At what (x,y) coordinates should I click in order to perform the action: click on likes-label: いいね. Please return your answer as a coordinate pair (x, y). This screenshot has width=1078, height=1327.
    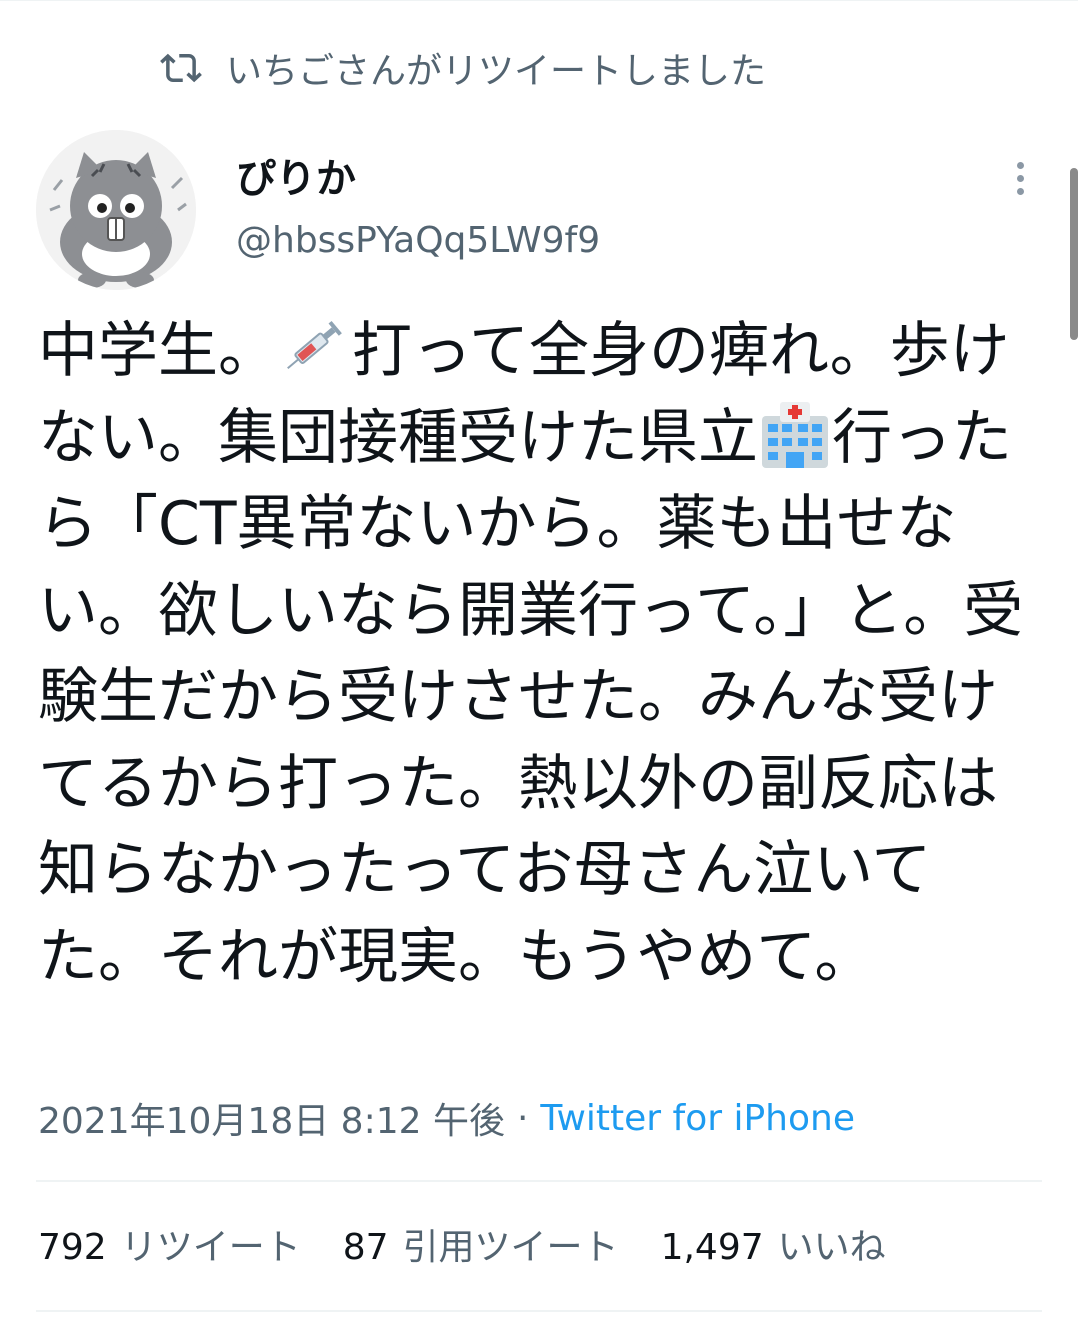
    Looking at the image, I should click on (831, 1247).